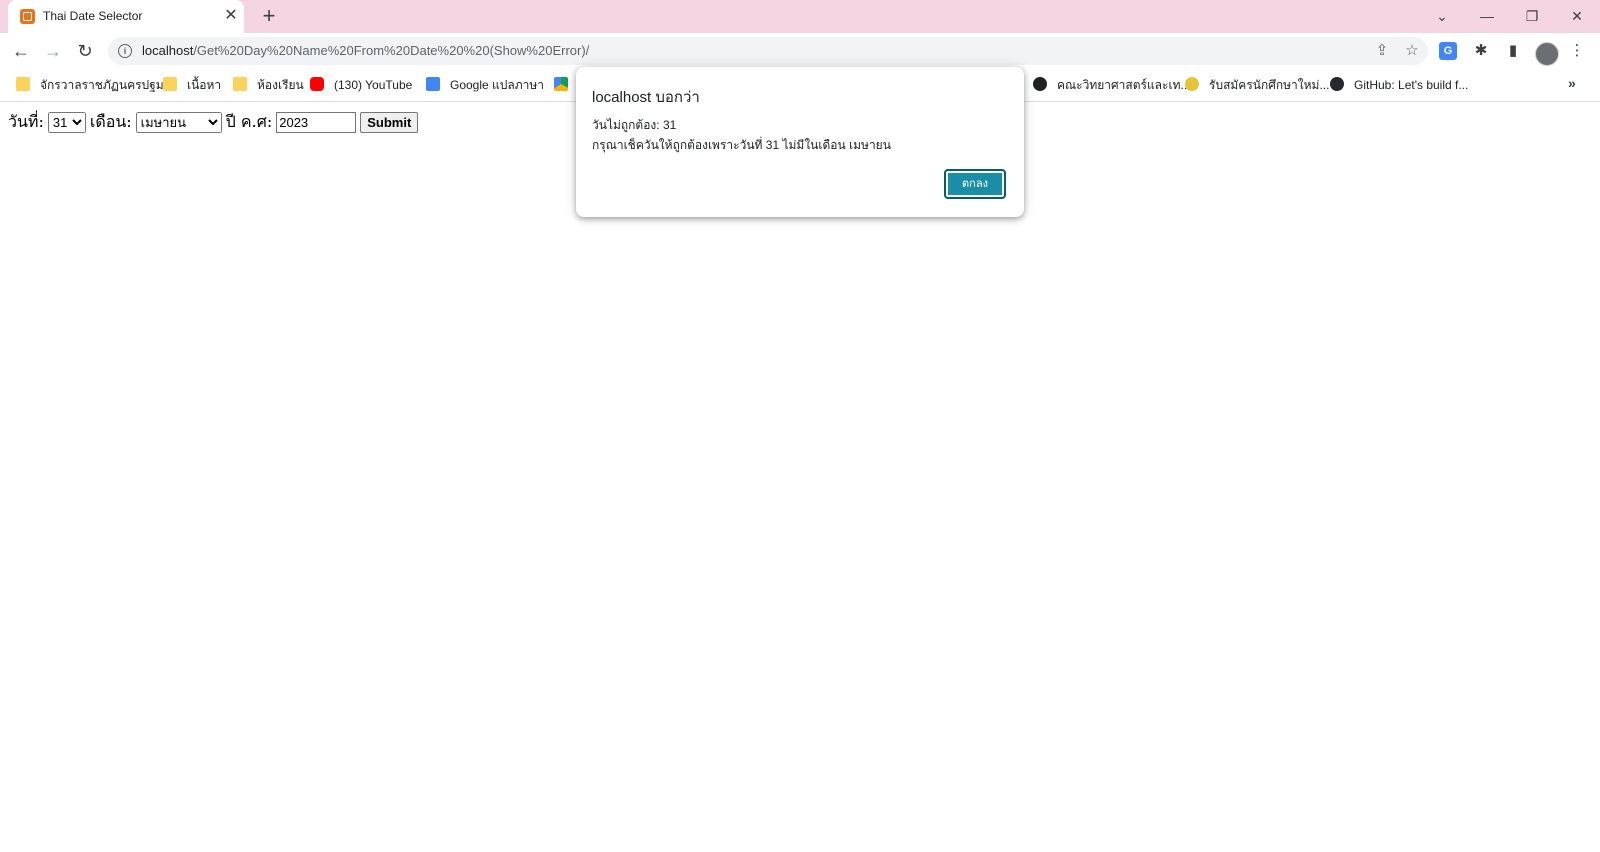 This screenshot has width=1600, height=852. Describe the element at coordinates (800, 16) in the screenshot. I see `tab-strip: Thai Date Selector ✕ + ⌄ — ❐ ✕` at that location.